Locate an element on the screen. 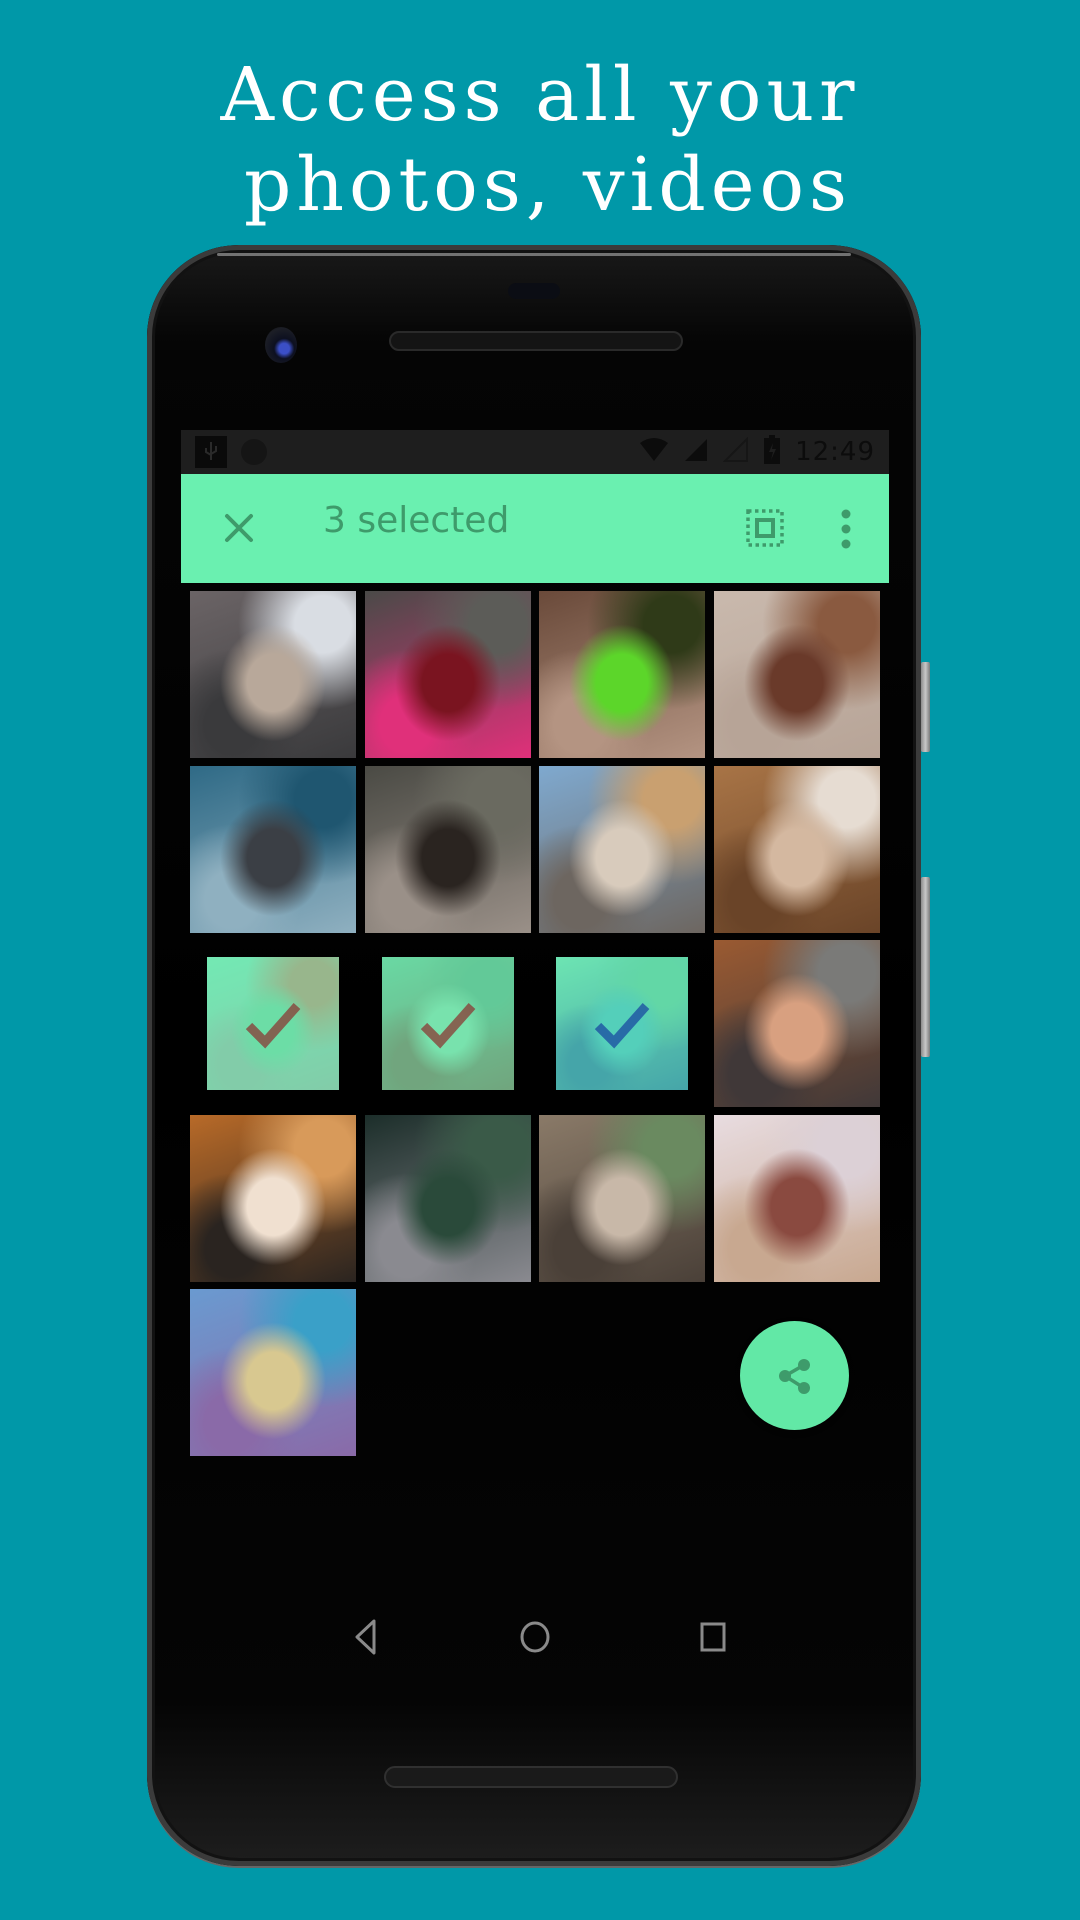 Image resolution: width=1080 pixels, height=1920 pixels. more-options-button is located at coordinates (846, 529).